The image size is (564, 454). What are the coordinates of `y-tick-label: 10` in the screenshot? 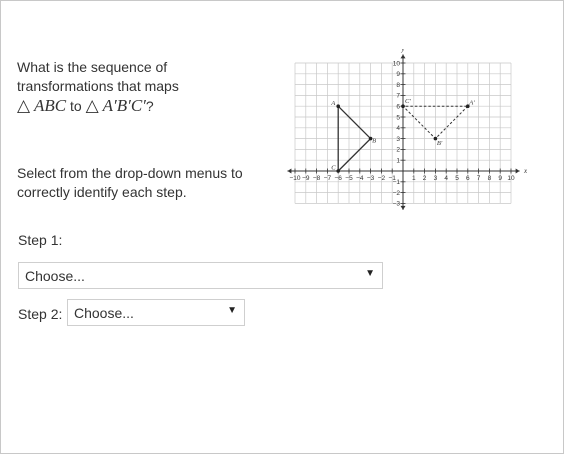 It's located at (397, 63).